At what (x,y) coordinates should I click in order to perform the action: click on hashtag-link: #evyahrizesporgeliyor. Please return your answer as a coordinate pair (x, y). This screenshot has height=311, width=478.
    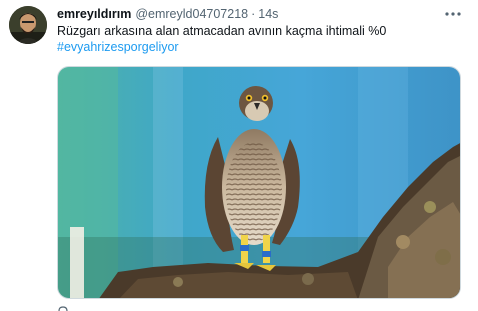
    Looking at the image, I should click on (118, 47).